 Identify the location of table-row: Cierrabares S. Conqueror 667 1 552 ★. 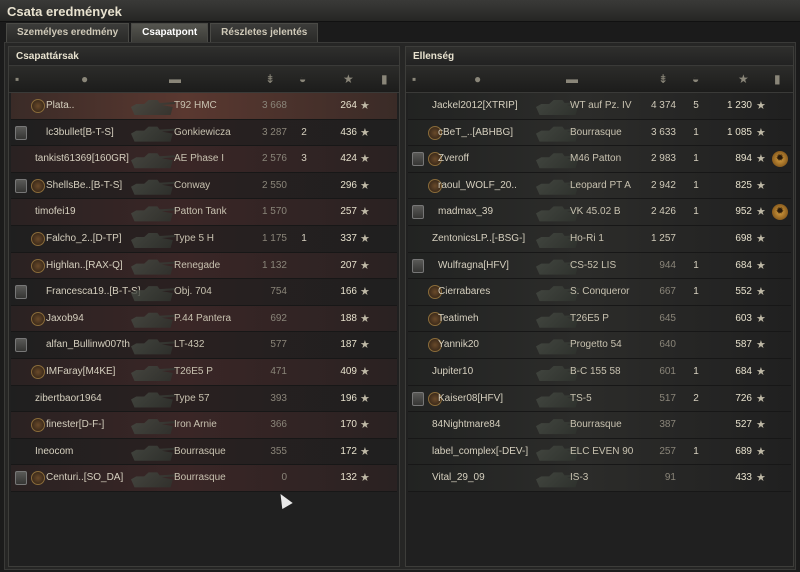
(599, 292).